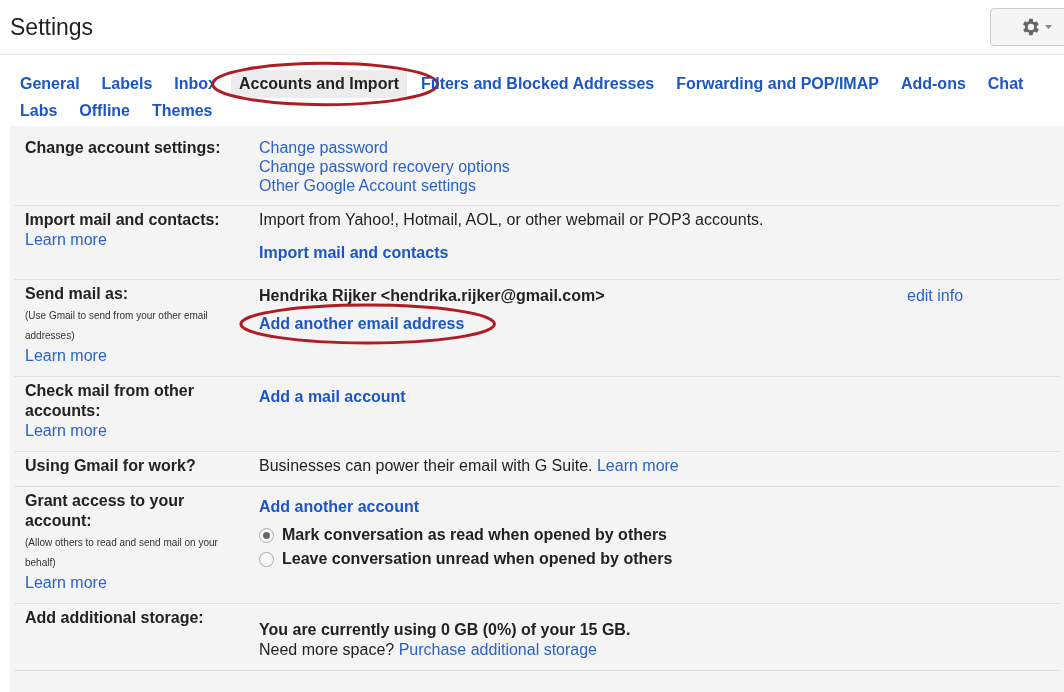 The image size is (1064, 692). What do you see at coordinates (1027, 27) in the screenshot?
I see `settings-button` at bounding box center [1027, 27].